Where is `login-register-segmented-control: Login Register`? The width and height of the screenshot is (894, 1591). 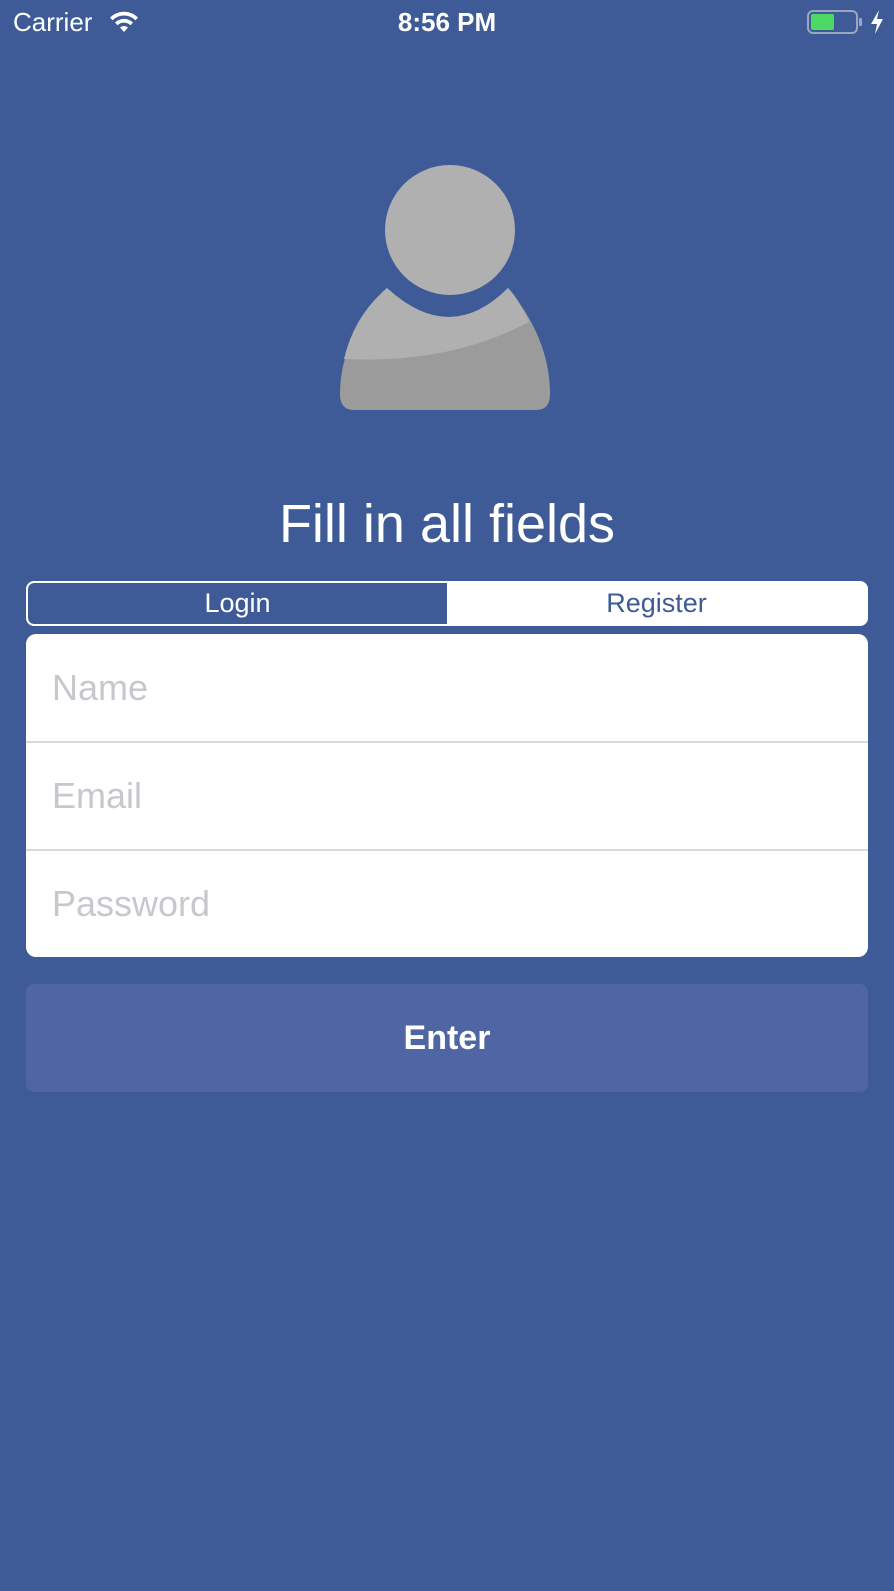 login-register-segmented-control: Login Register is located at coordinates (447, 603).